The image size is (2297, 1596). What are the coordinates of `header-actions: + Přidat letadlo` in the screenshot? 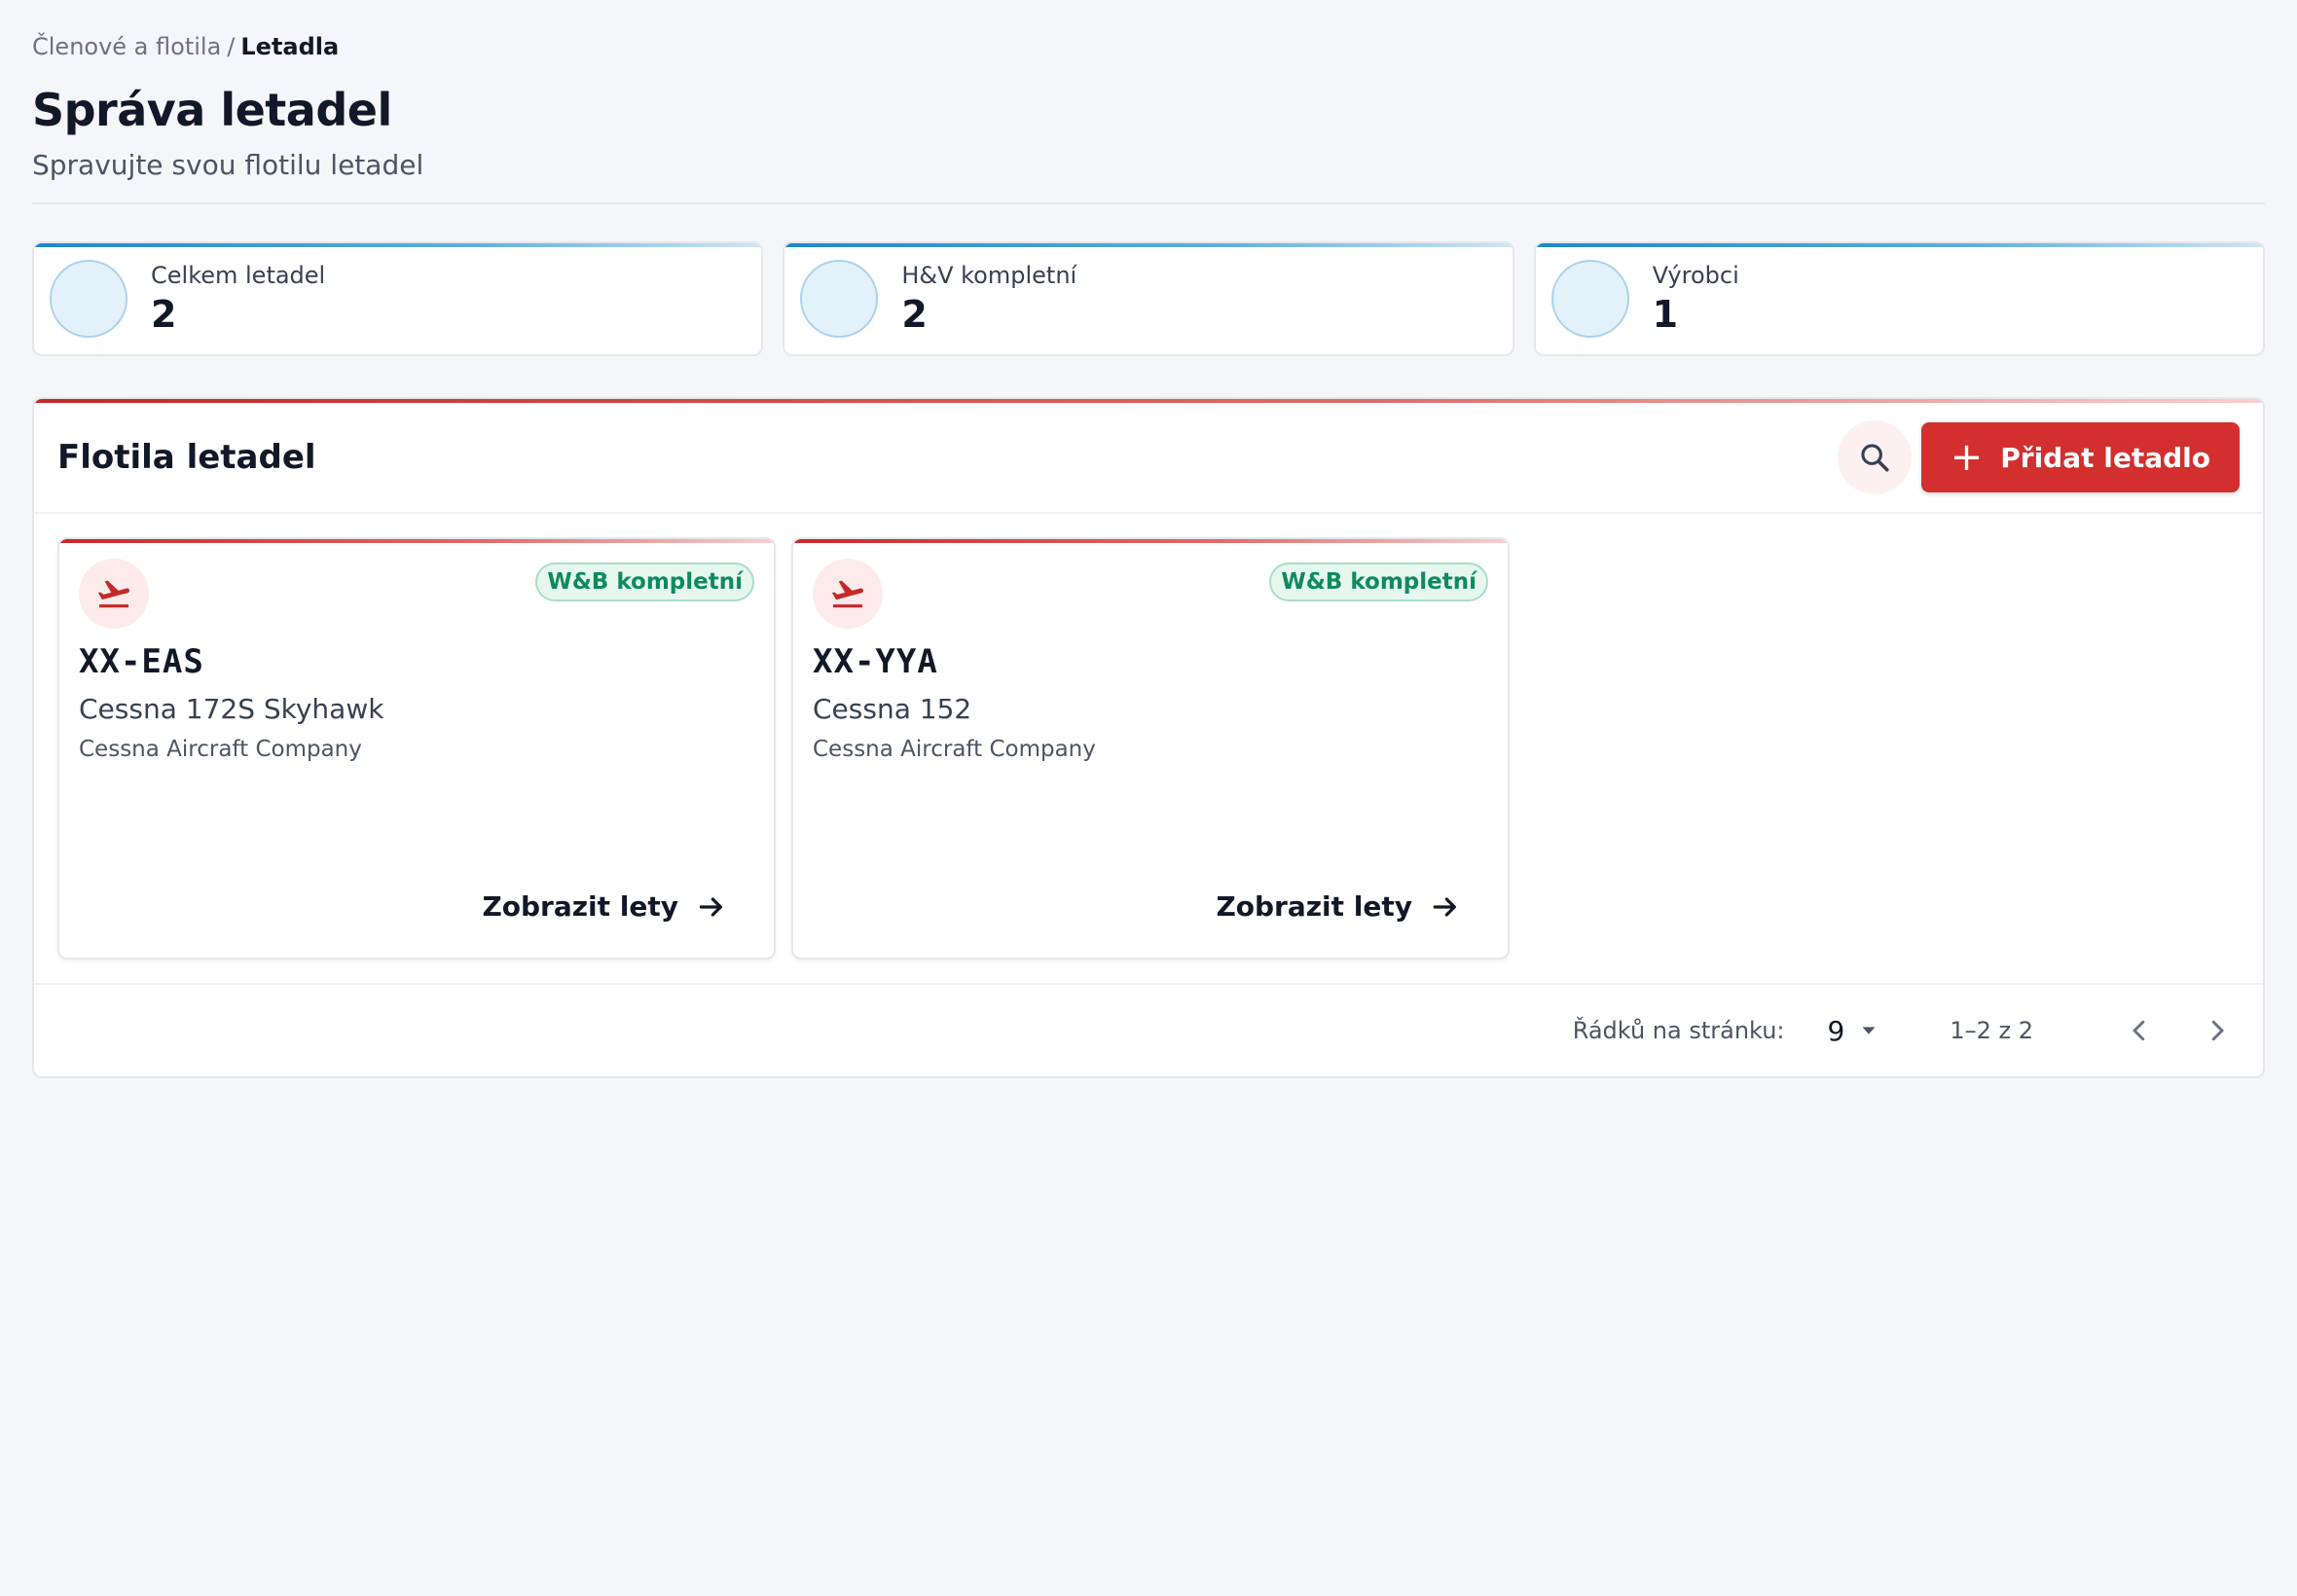 It's located at (2039, 457).